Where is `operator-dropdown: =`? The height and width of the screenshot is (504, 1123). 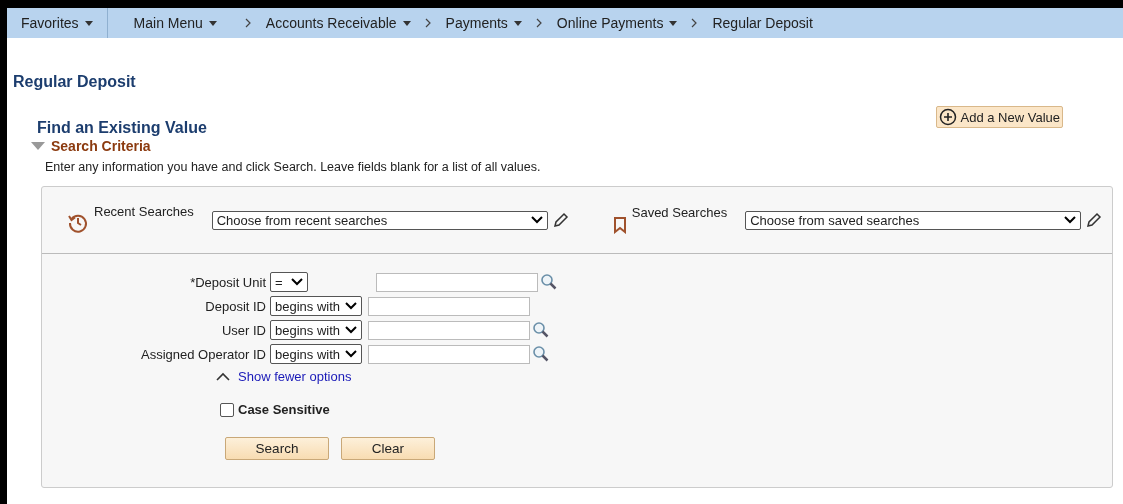 operator-dropdown: = is located at coordinates (289, 282).